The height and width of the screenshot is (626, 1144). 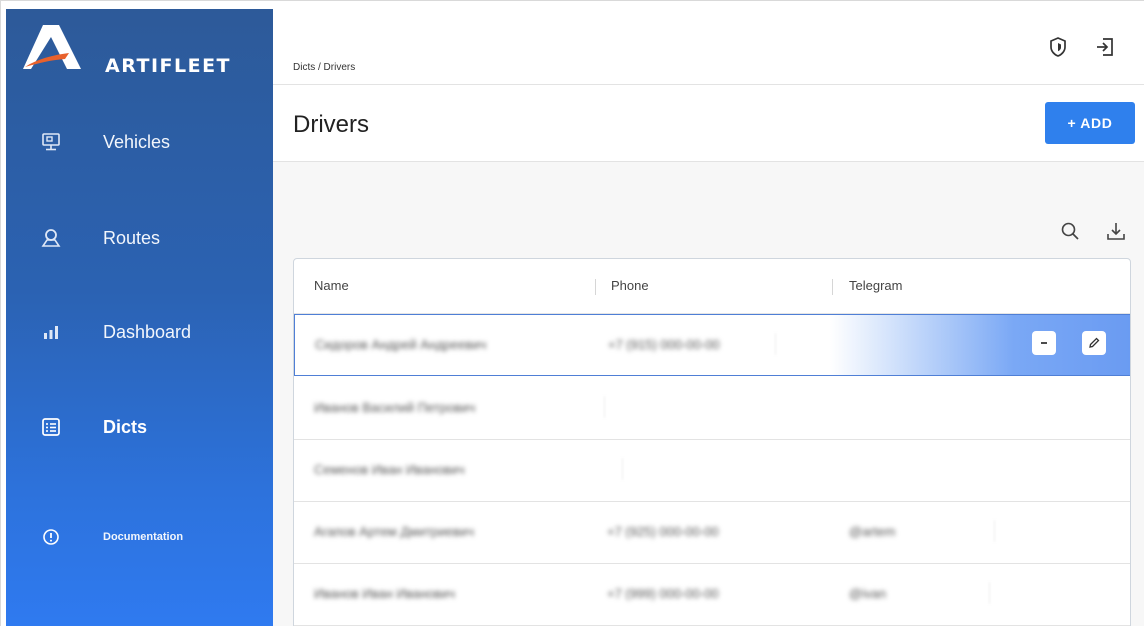 What do you see at coordinates (712, 409) in the screenshot?
I see `table-row: Иванов Василий Петрович` at bounding box center [712, 409].